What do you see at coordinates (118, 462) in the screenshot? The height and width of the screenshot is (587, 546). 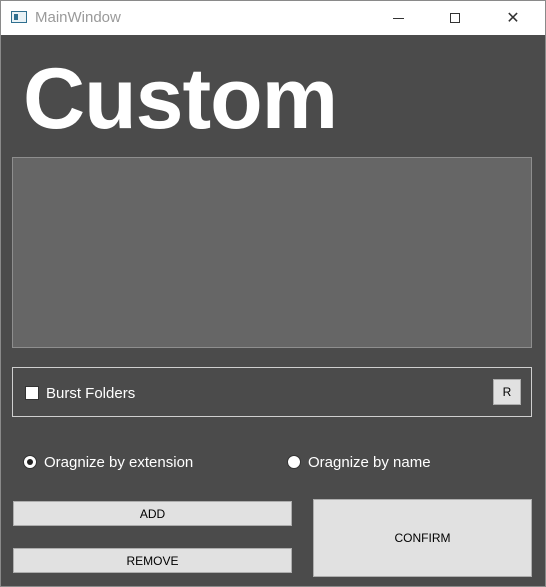 I see `organize-by-extension-label: Oragnize by extension` at bounding box center [118, 462].